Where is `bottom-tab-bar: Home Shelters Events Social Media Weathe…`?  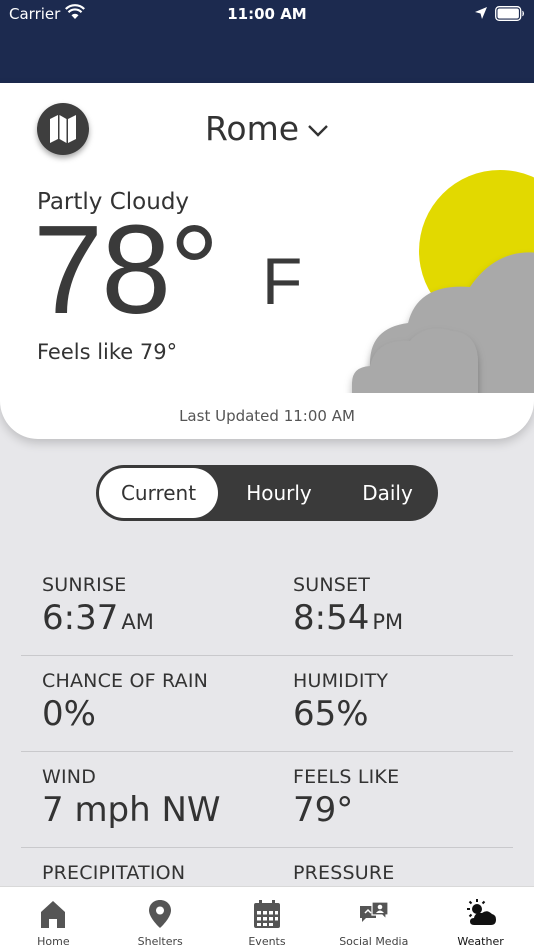
bottom-tab-bar: Home Shelters Events Social Media Weathe… is located at coordinates (267, 918).